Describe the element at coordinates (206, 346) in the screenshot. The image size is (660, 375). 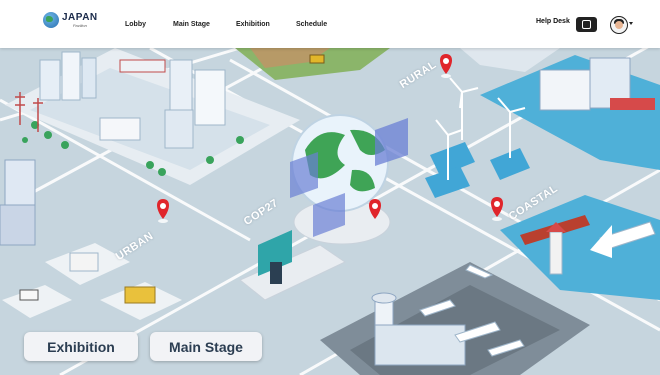
I see `main-stage-button: Main Stage` at that location.